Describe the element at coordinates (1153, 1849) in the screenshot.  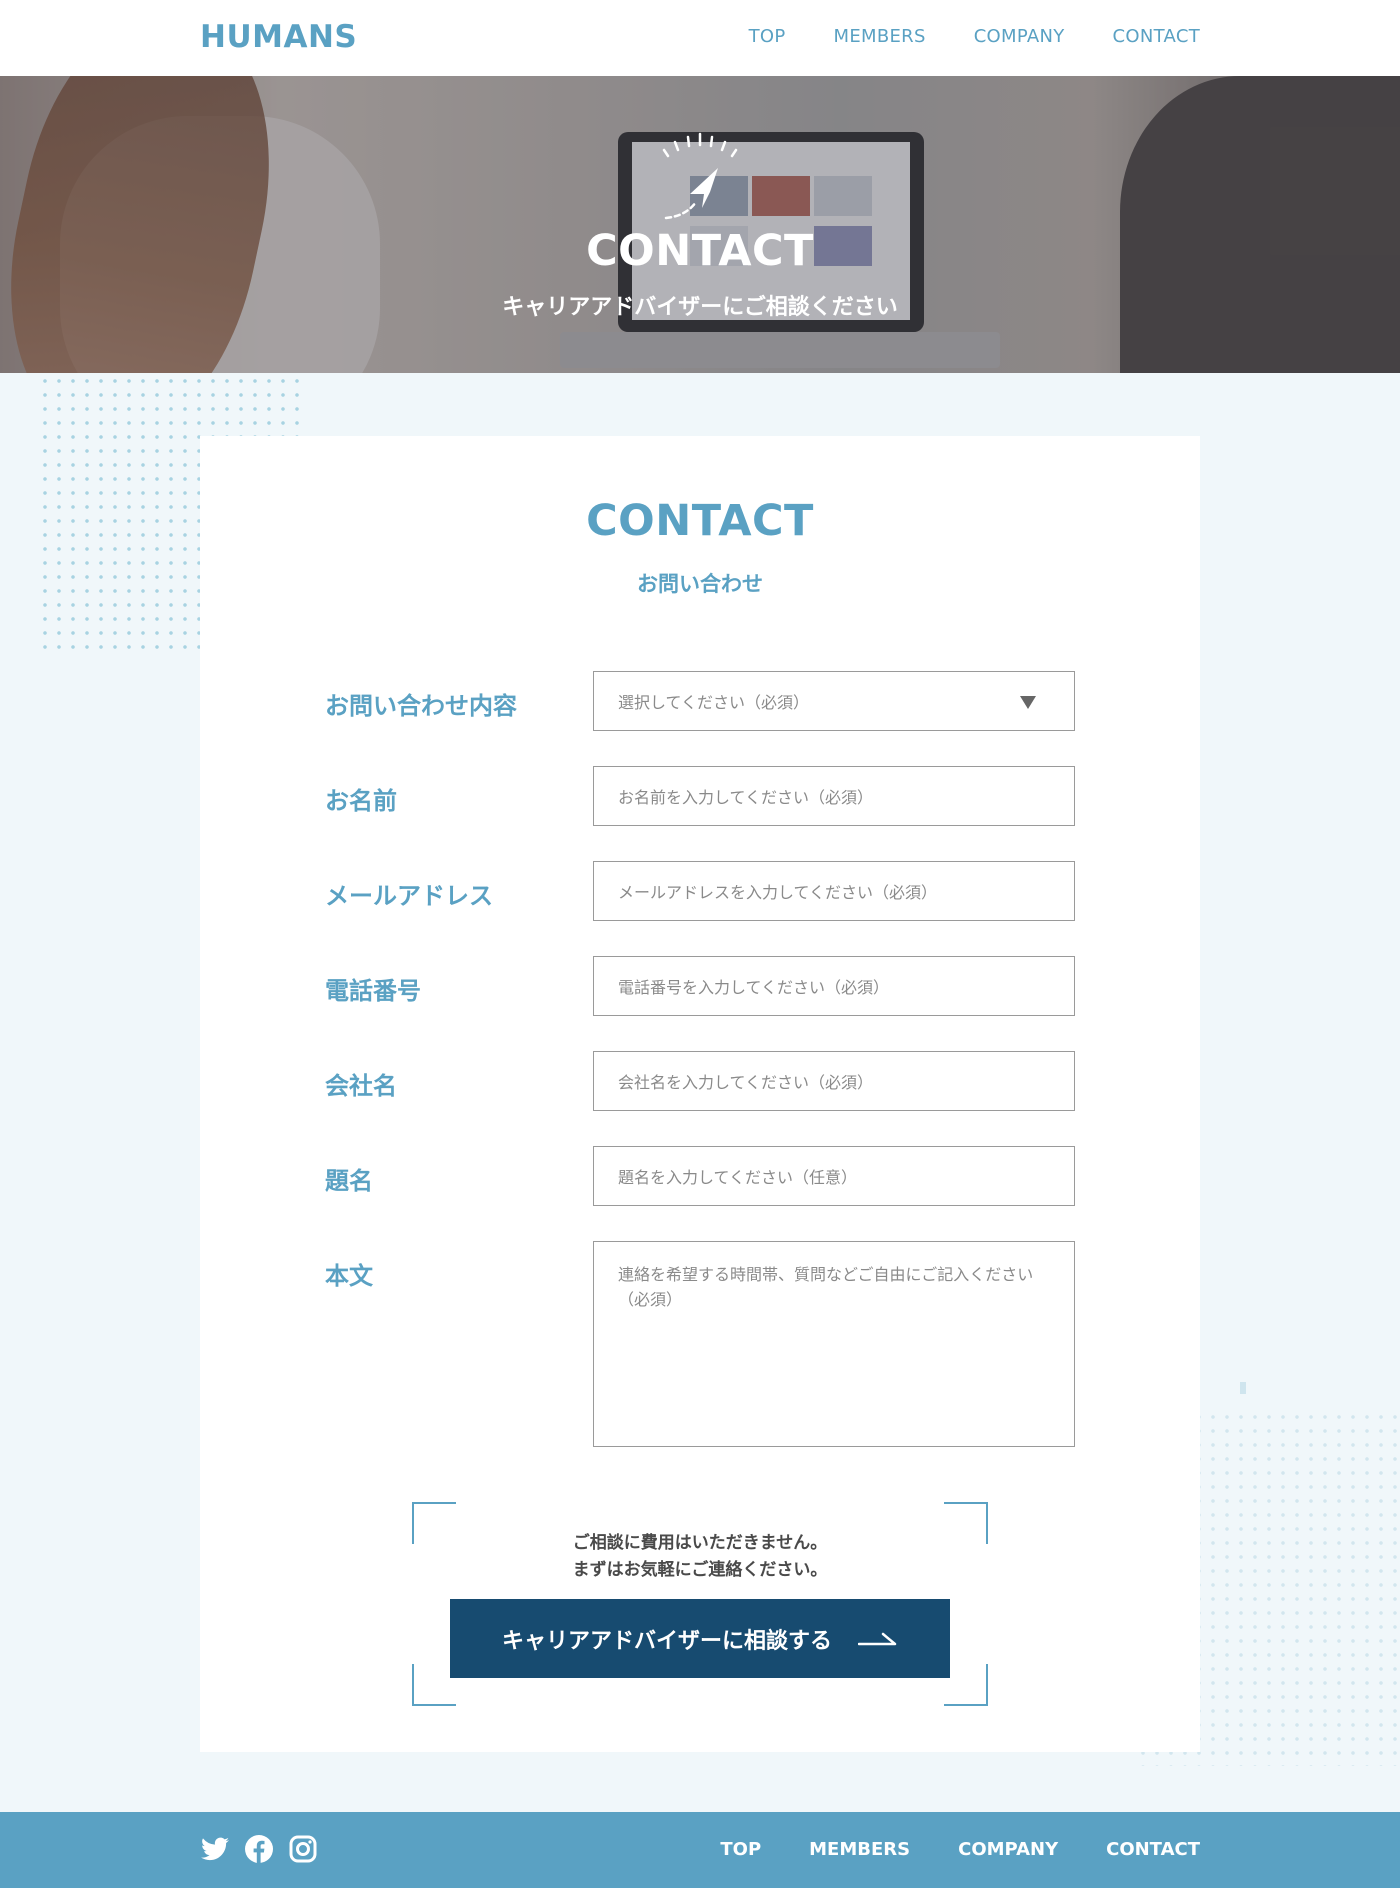
I see `footer-nav-contact: CONTACT` at that location.